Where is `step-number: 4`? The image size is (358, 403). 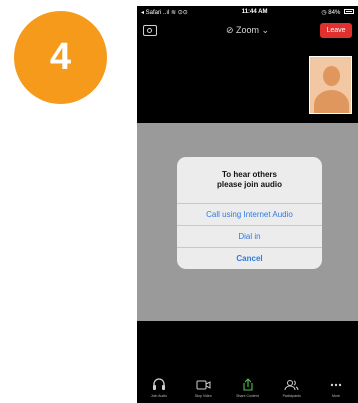 step-number: 4 is located at coordinates (60, 57).